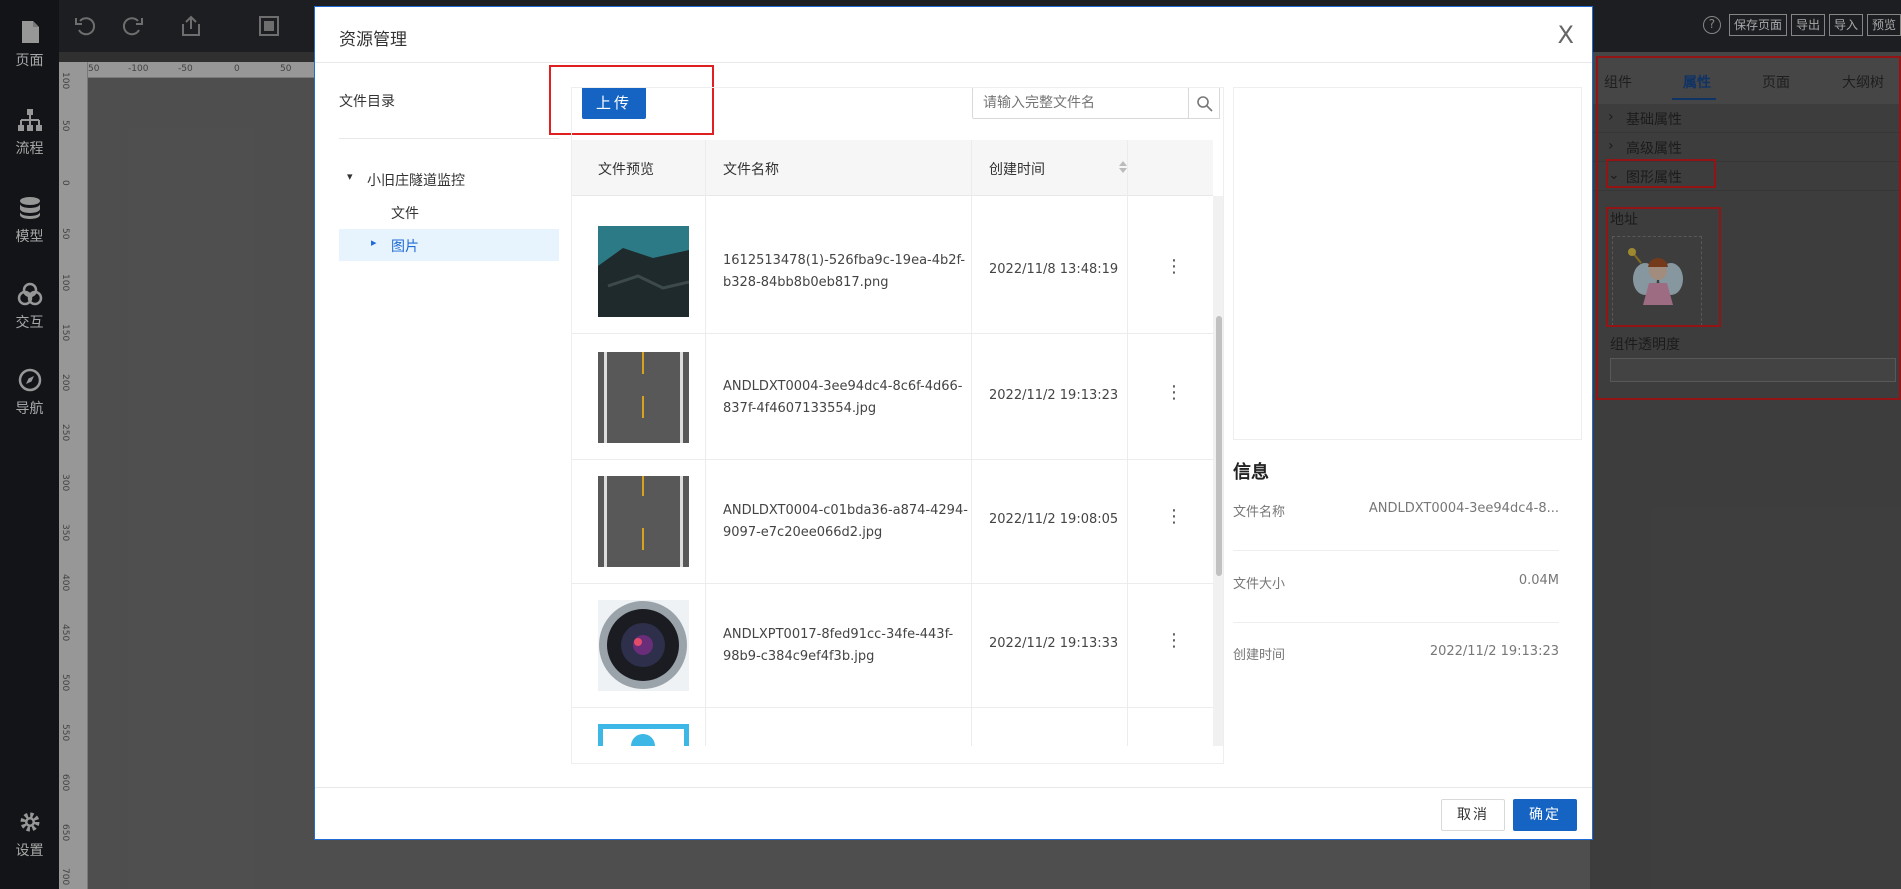  I want to click on file-created-time: 2022/11/2 19:08:05, so click(1054, 519).